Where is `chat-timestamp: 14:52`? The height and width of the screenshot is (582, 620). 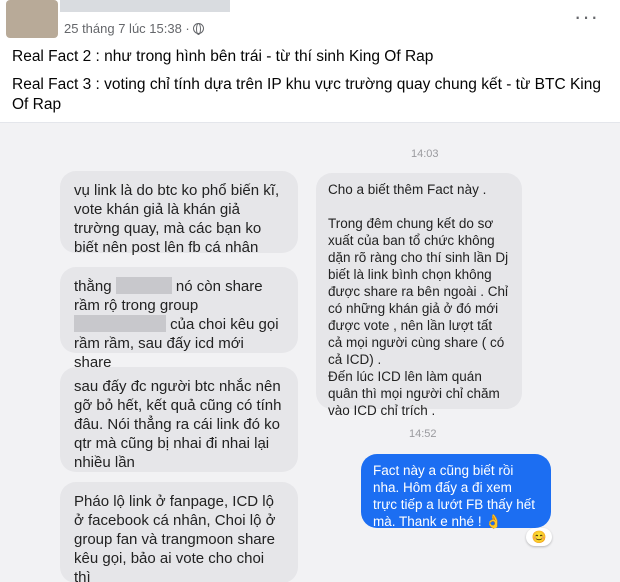
chat-timestamp: 14:52 is located at coordinates (423, 434).